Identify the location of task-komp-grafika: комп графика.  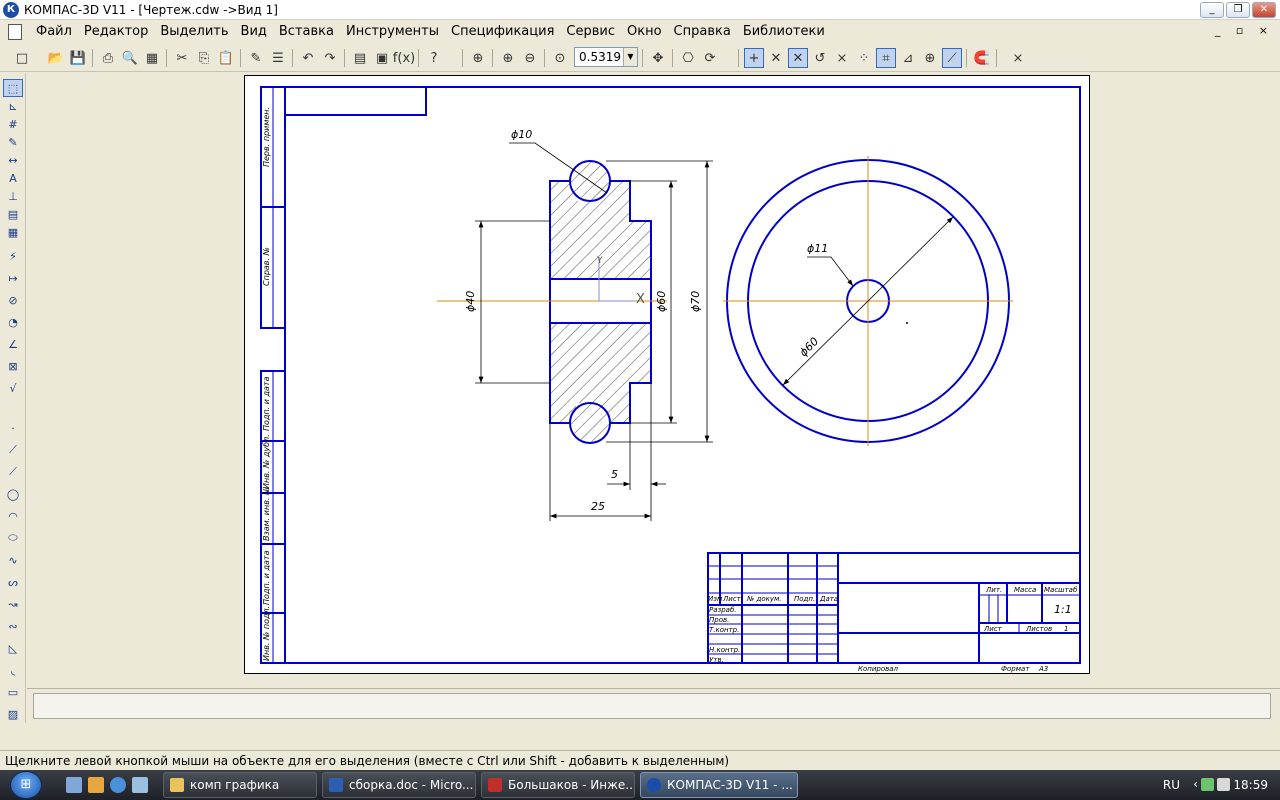
(240, 785).